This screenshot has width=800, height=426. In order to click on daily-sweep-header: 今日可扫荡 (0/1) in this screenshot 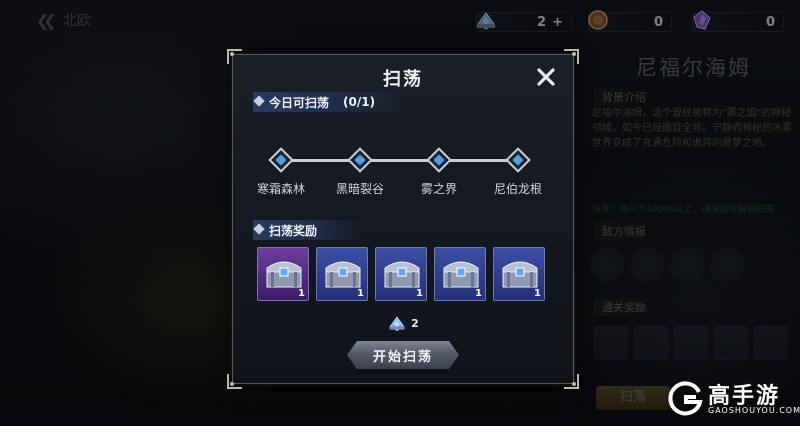, I will do `click(328, 102)`.